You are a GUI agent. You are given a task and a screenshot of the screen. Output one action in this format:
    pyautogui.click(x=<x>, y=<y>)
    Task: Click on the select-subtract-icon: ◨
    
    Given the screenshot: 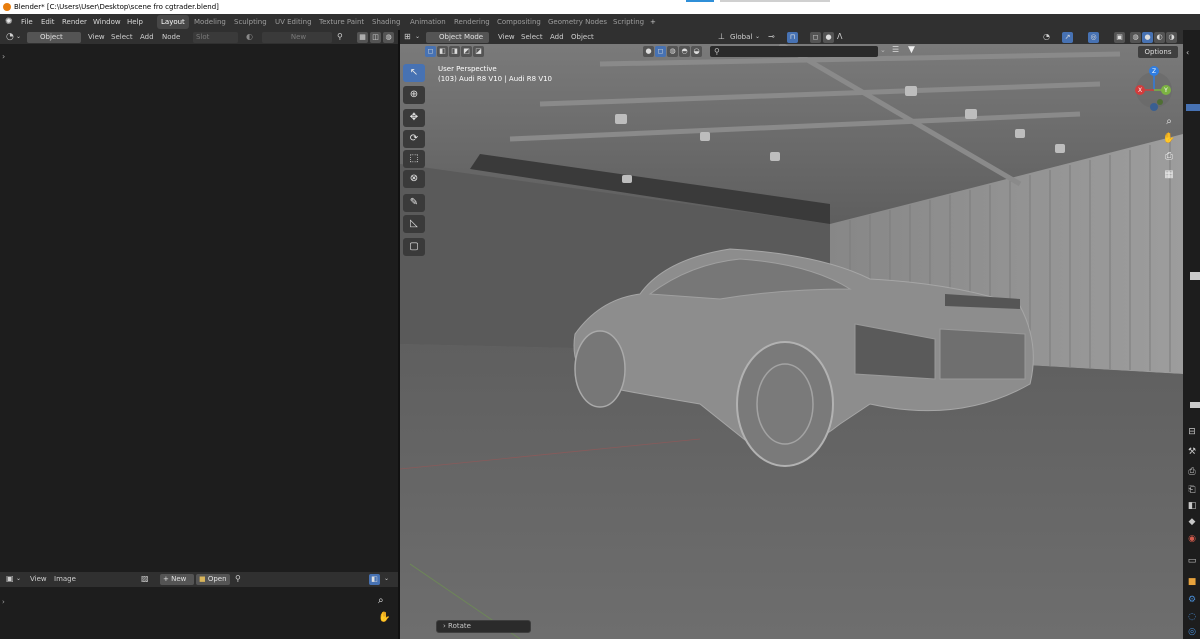 What is the action you would take?
    pyautogui.click(x=454, y=51)
    